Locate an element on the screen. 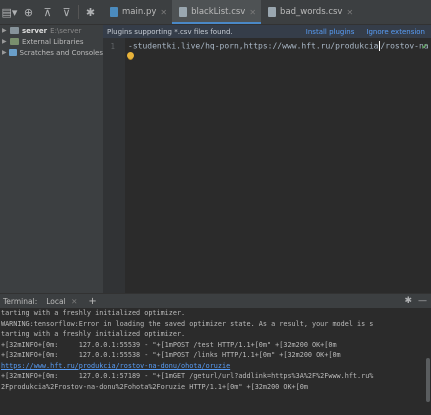 Image resolution: width=431 pixels, height=415 pixels. add-terminal-button: + is located at coordinates (92, 301).